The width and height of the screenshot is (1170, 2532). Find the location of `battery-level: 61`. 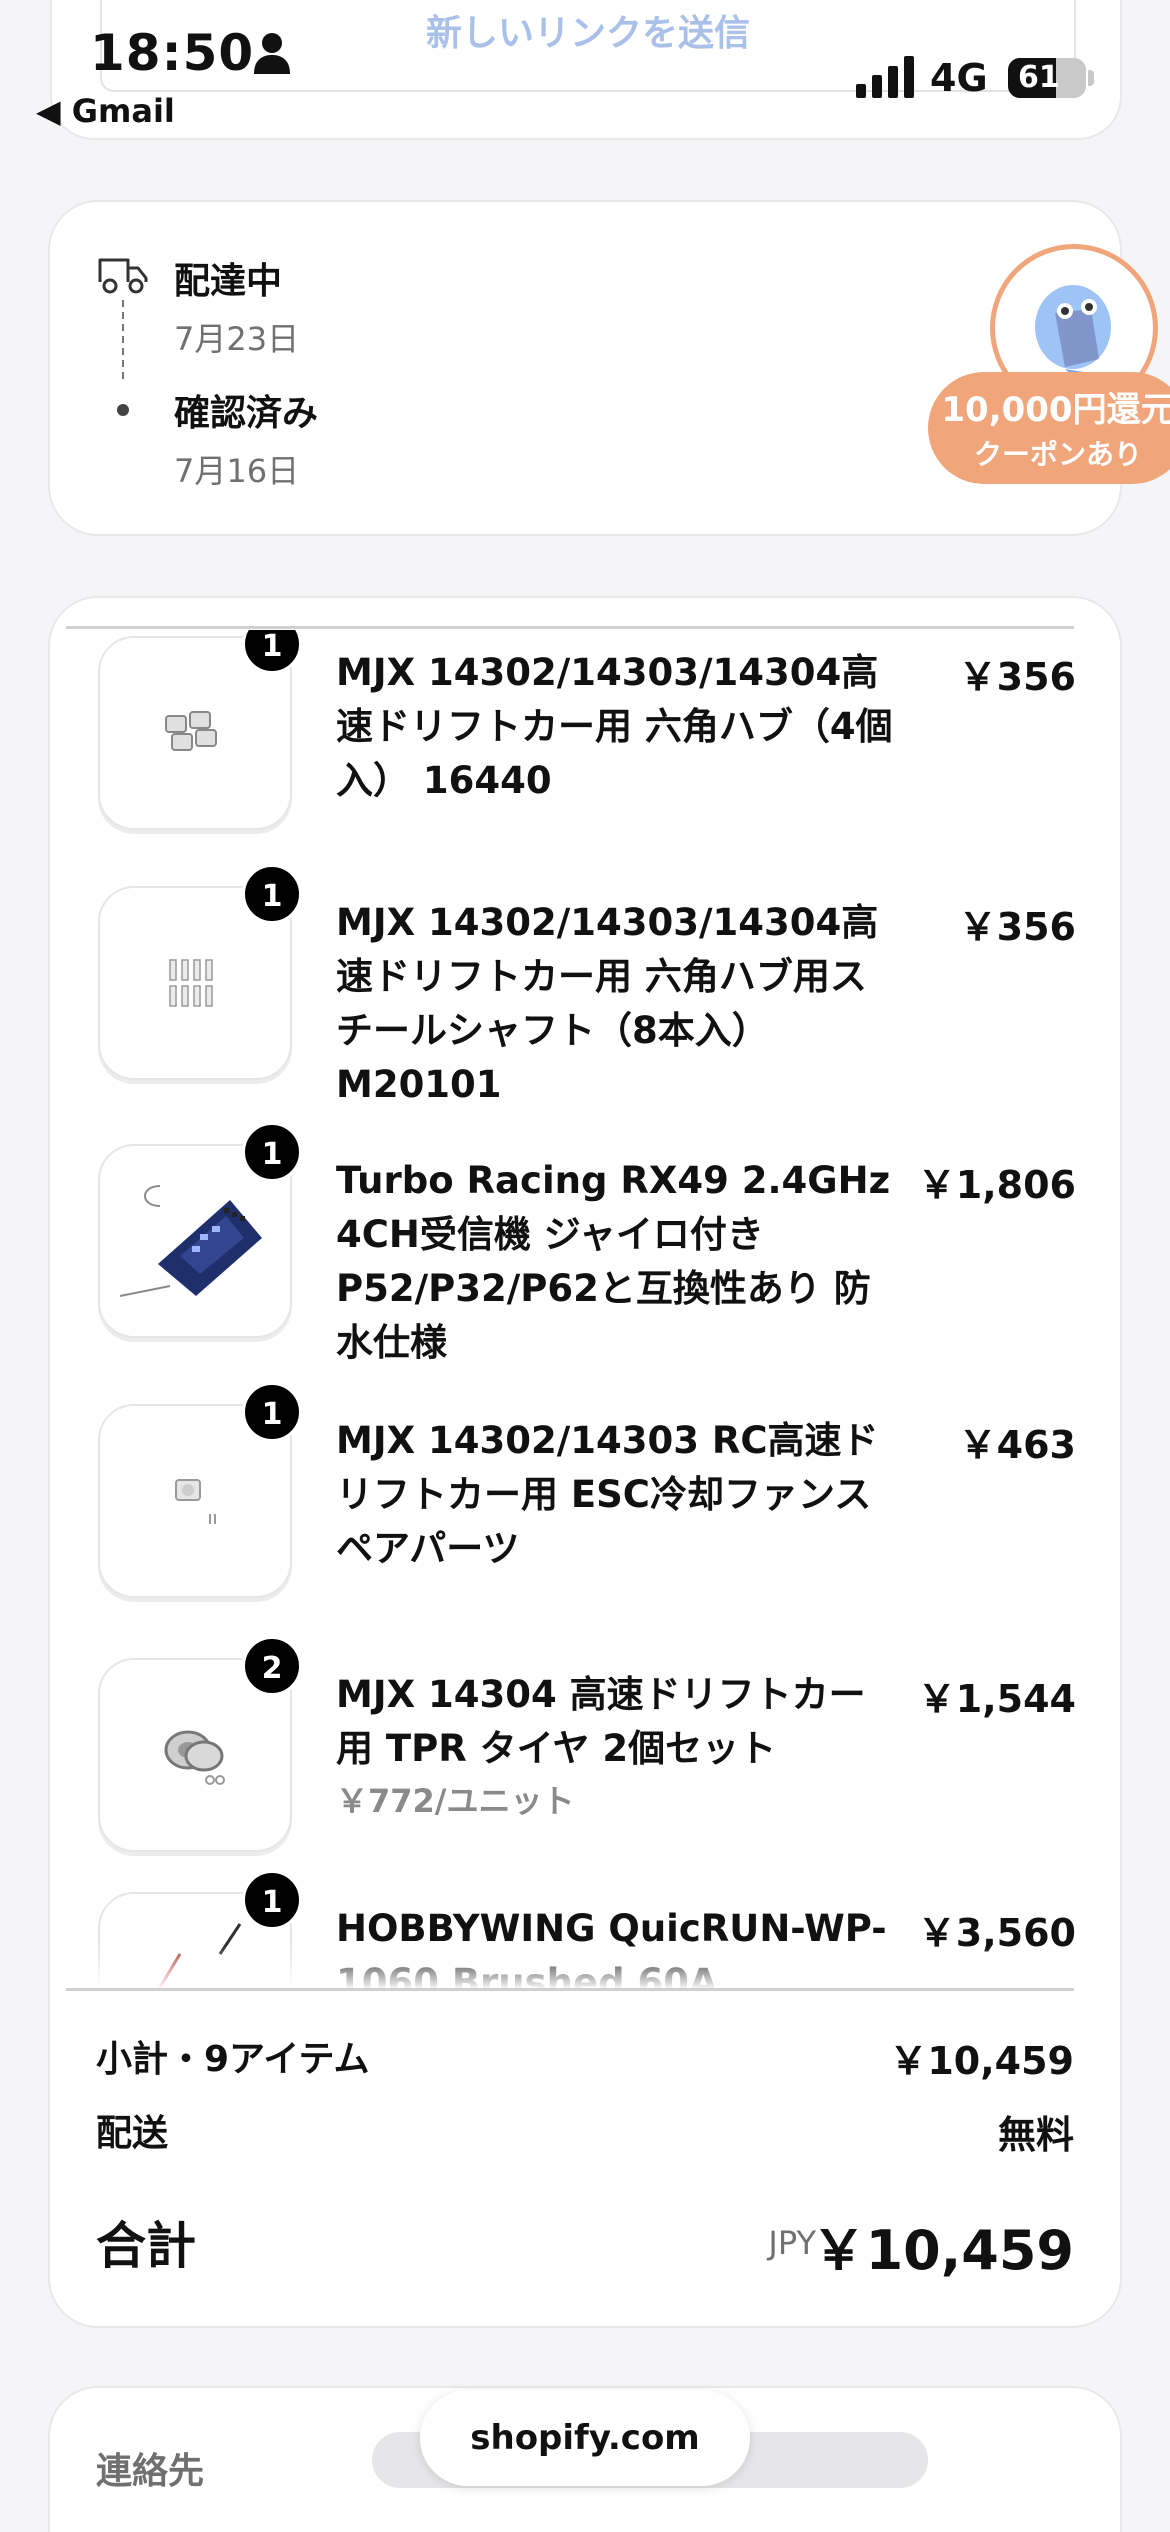

battery-level: 61 is located at coordinates (1039, 77).